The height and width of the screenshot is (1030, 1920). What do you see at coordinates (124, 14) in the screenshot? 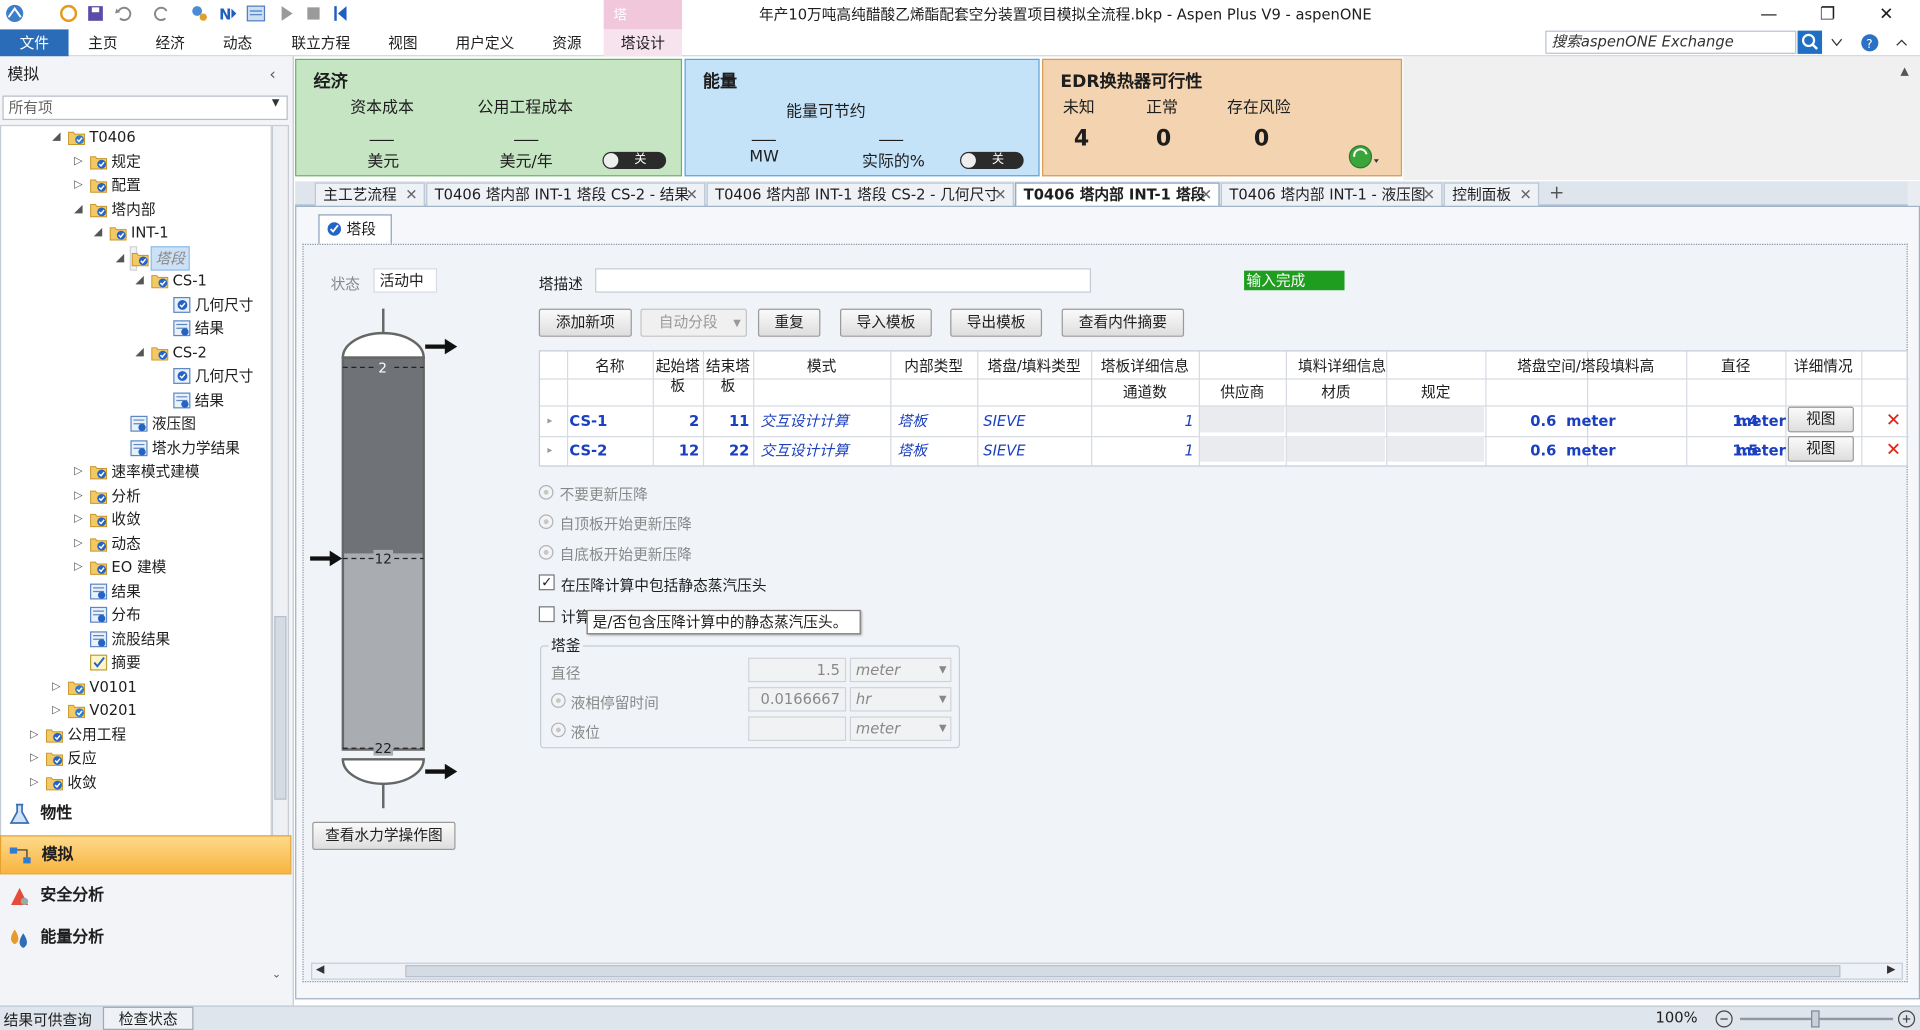
I see `undo-icon` at bounding box center [124, 14].